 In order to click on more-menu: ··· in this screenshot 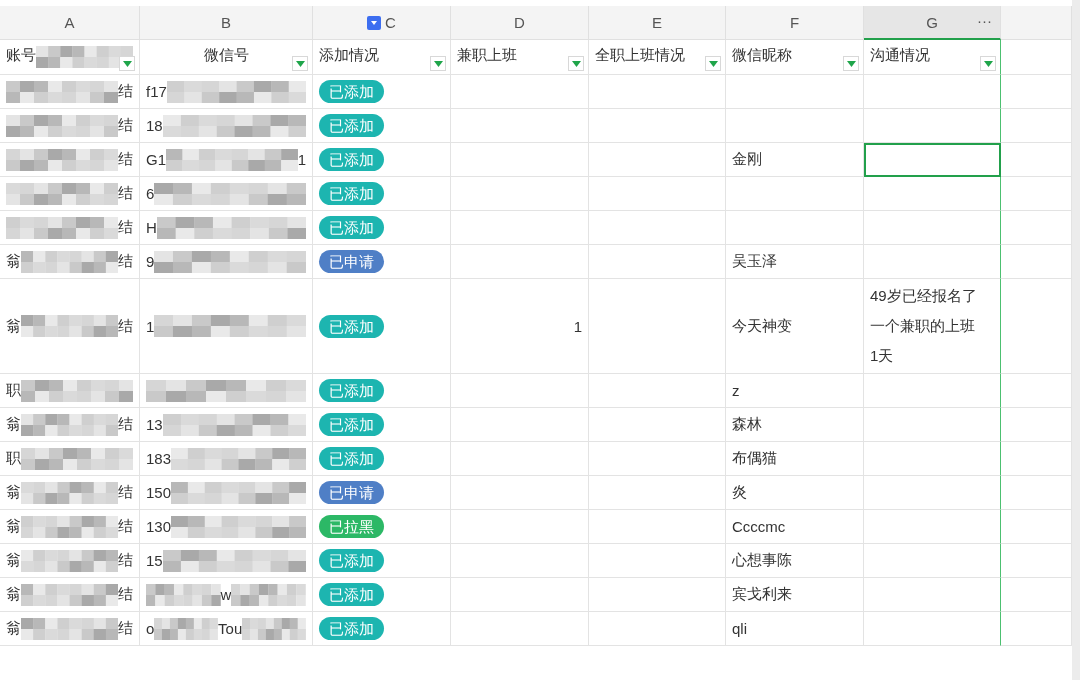, I will do `click(984, 20)`.